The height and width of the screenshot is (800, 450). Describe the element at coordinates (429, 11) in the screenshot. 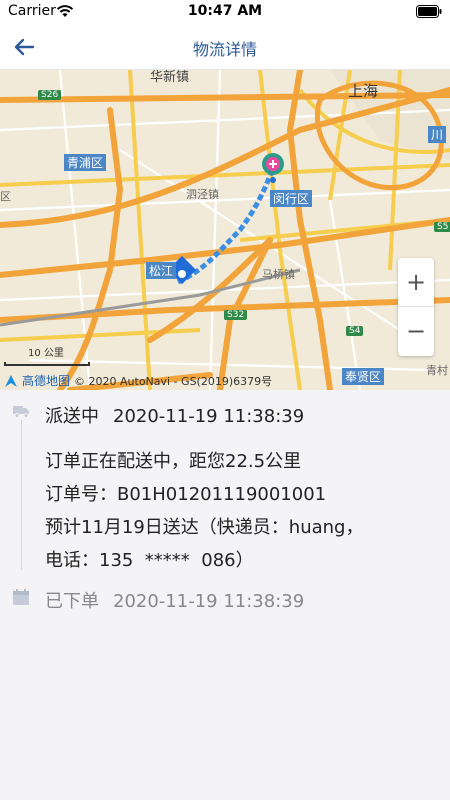

I see `battery-icon` at that location.